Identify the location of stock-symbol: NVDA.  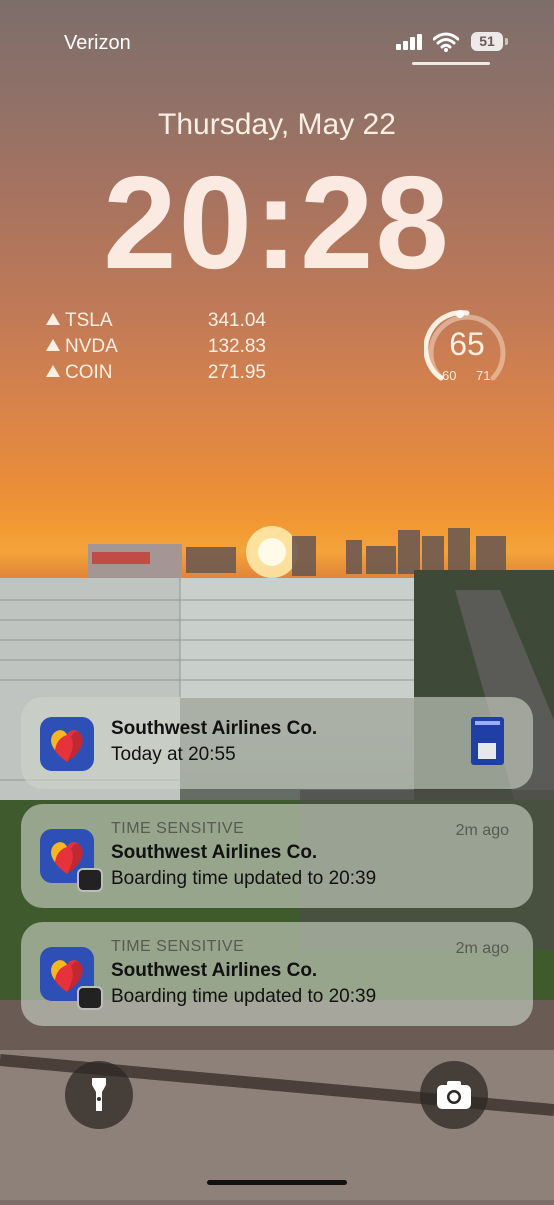
(91, 346).